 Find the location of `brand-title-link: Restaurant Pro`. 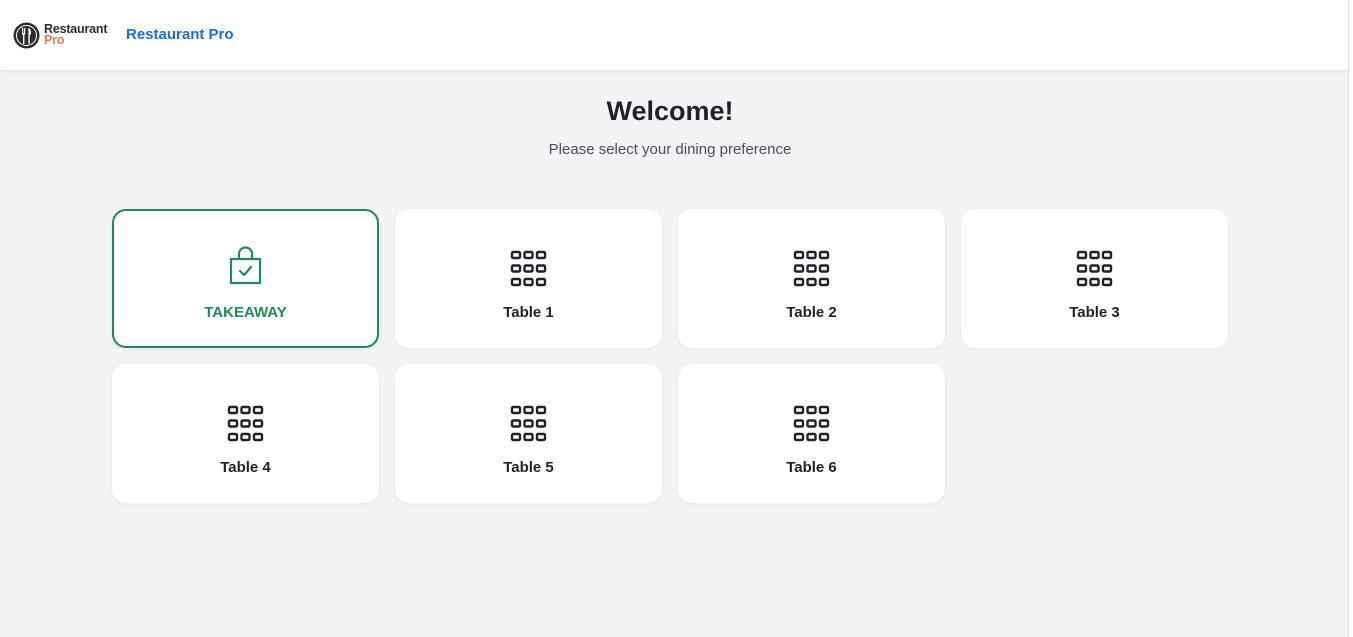

brand-title-link: Restaurant Pro is located at coordinates (180, 34).